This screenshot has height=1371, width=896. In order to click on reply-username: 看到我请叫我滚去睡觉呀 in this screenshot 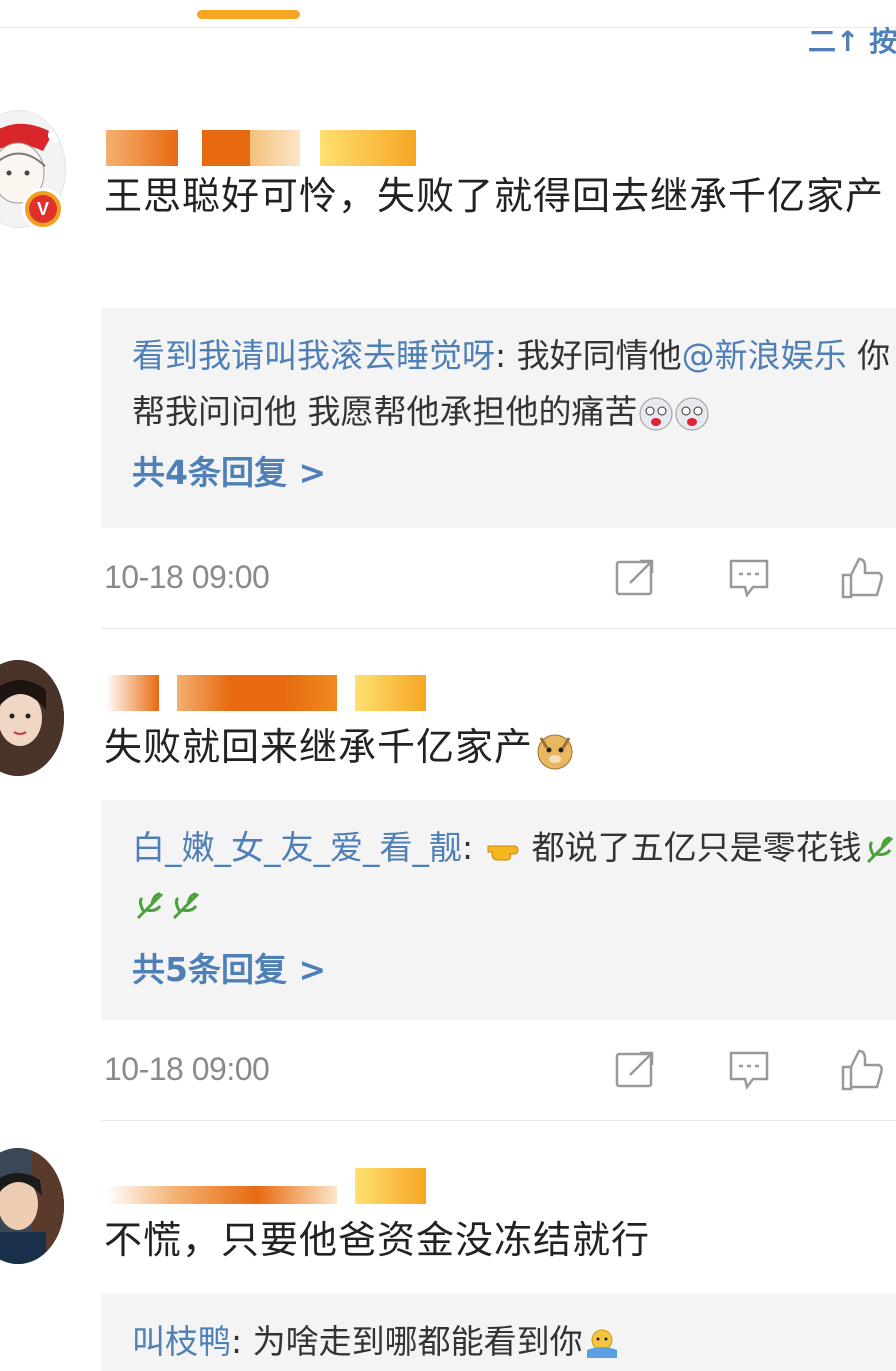, I will do `click(313, 355)`.